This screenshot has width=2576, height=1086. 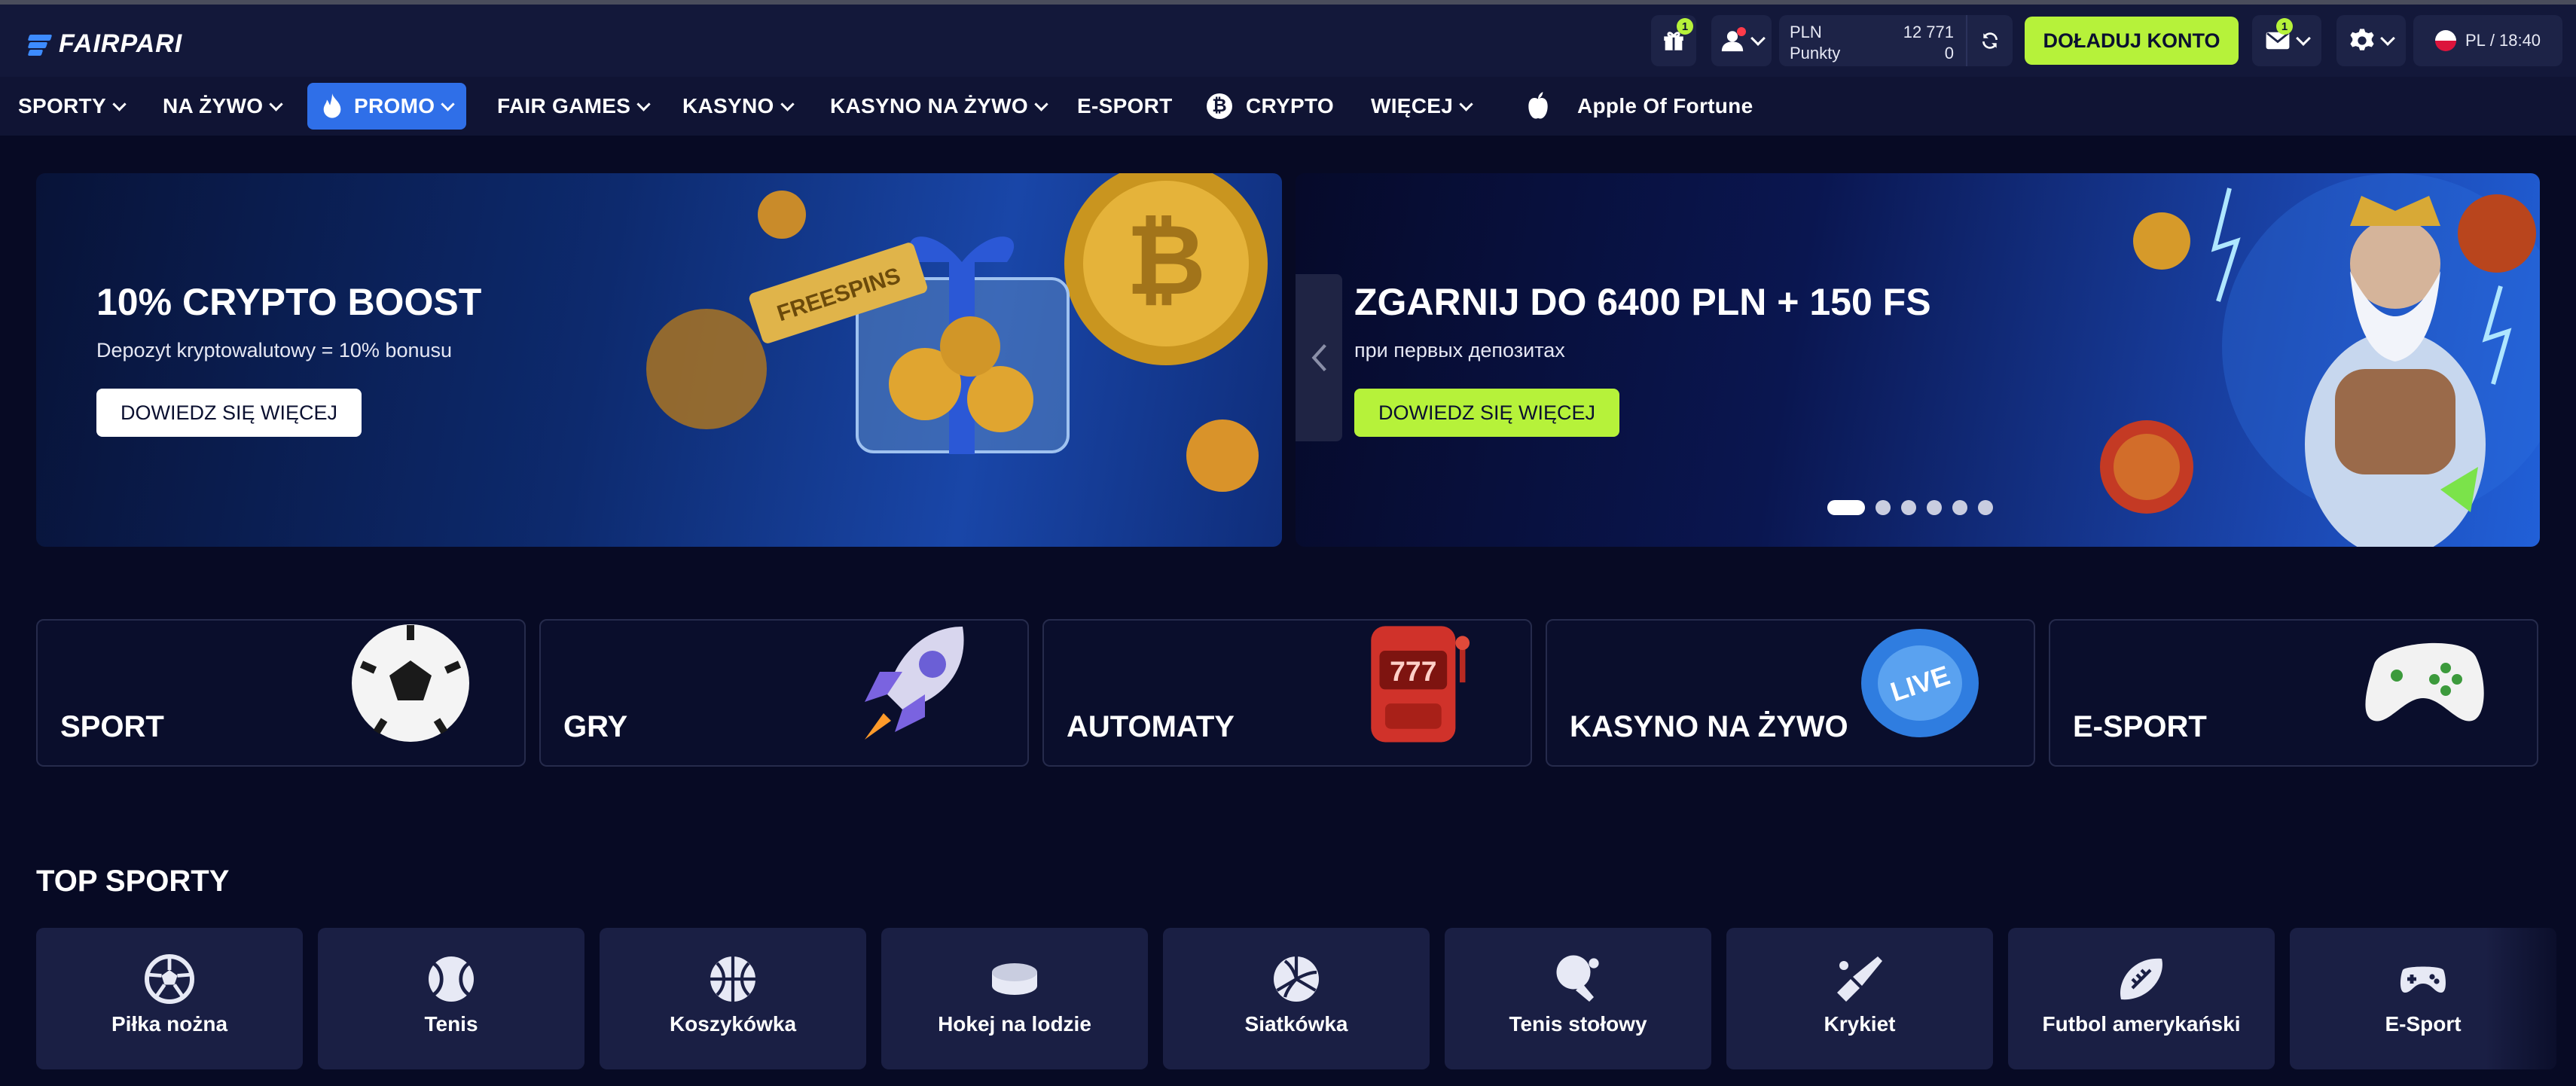 I want to click on chevron-left-icon, so click(x=1319, y=358).